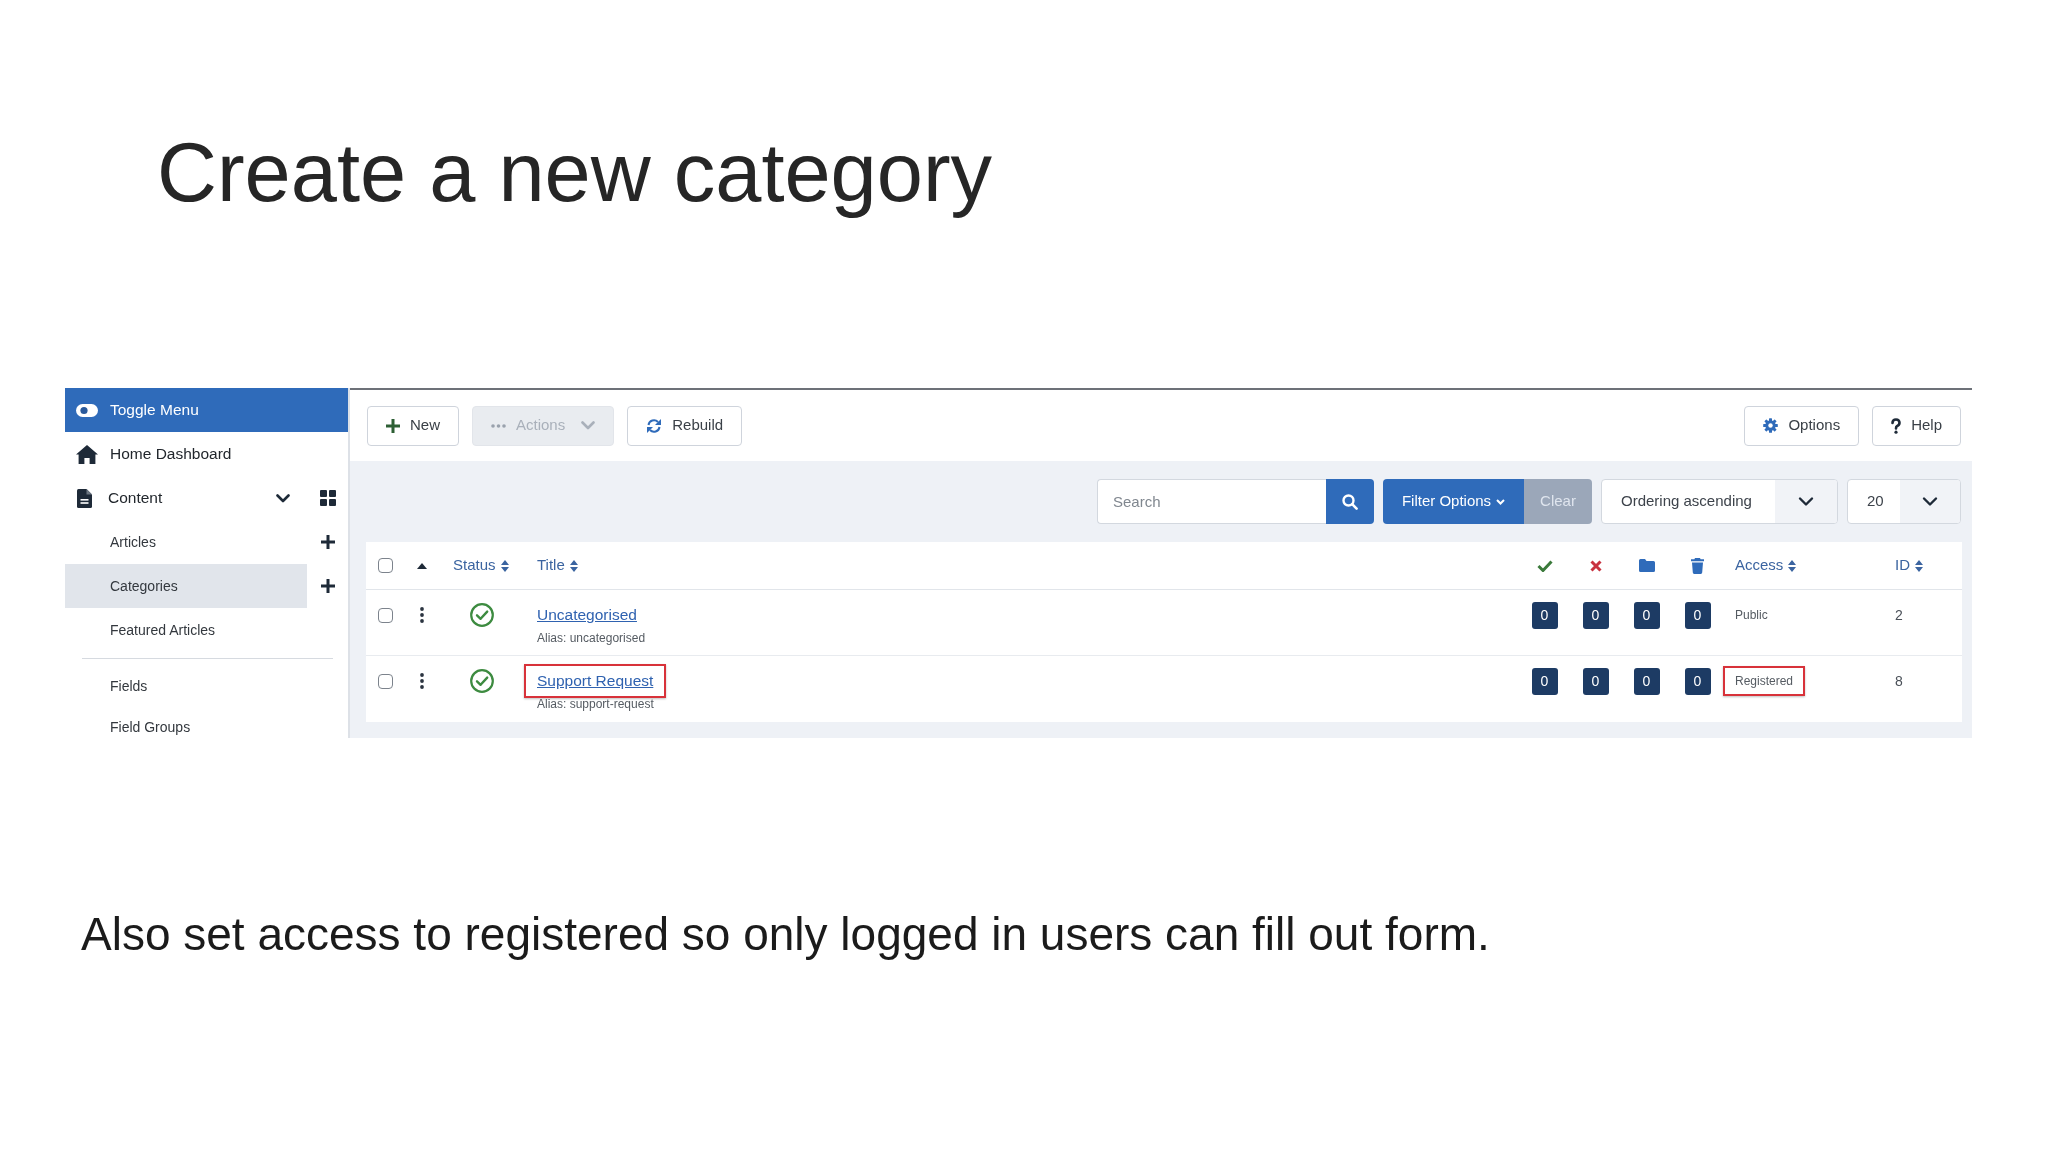 This screenshot has height=1152, width=2048. I want to click on alias-text: Alias: support-request, so click(595, 704).